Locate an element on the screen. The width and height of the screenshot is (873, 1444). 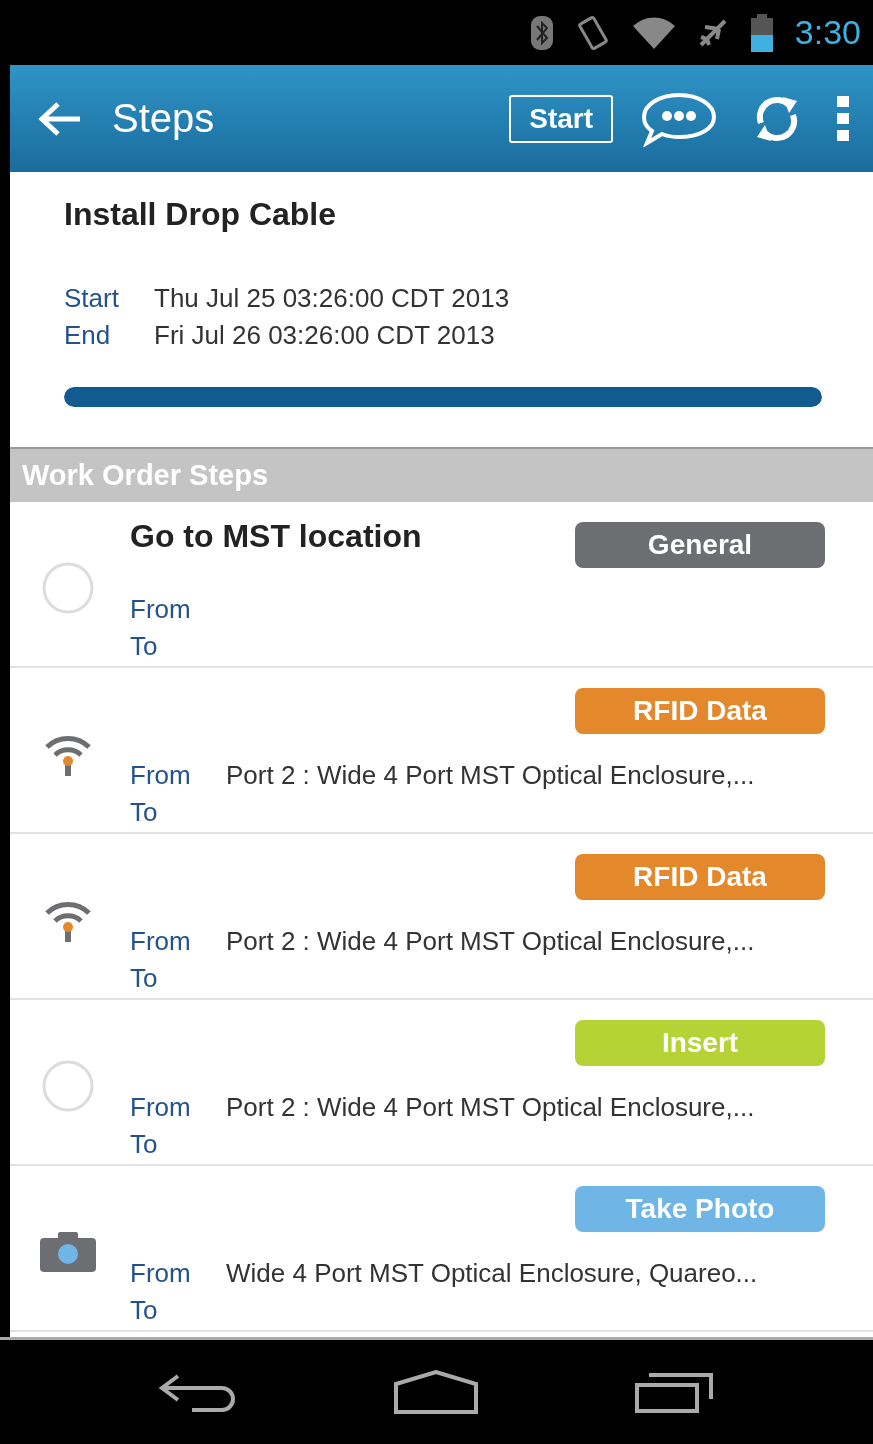
step-row: Go to MST location General From To is located at coordinates (441, 585).